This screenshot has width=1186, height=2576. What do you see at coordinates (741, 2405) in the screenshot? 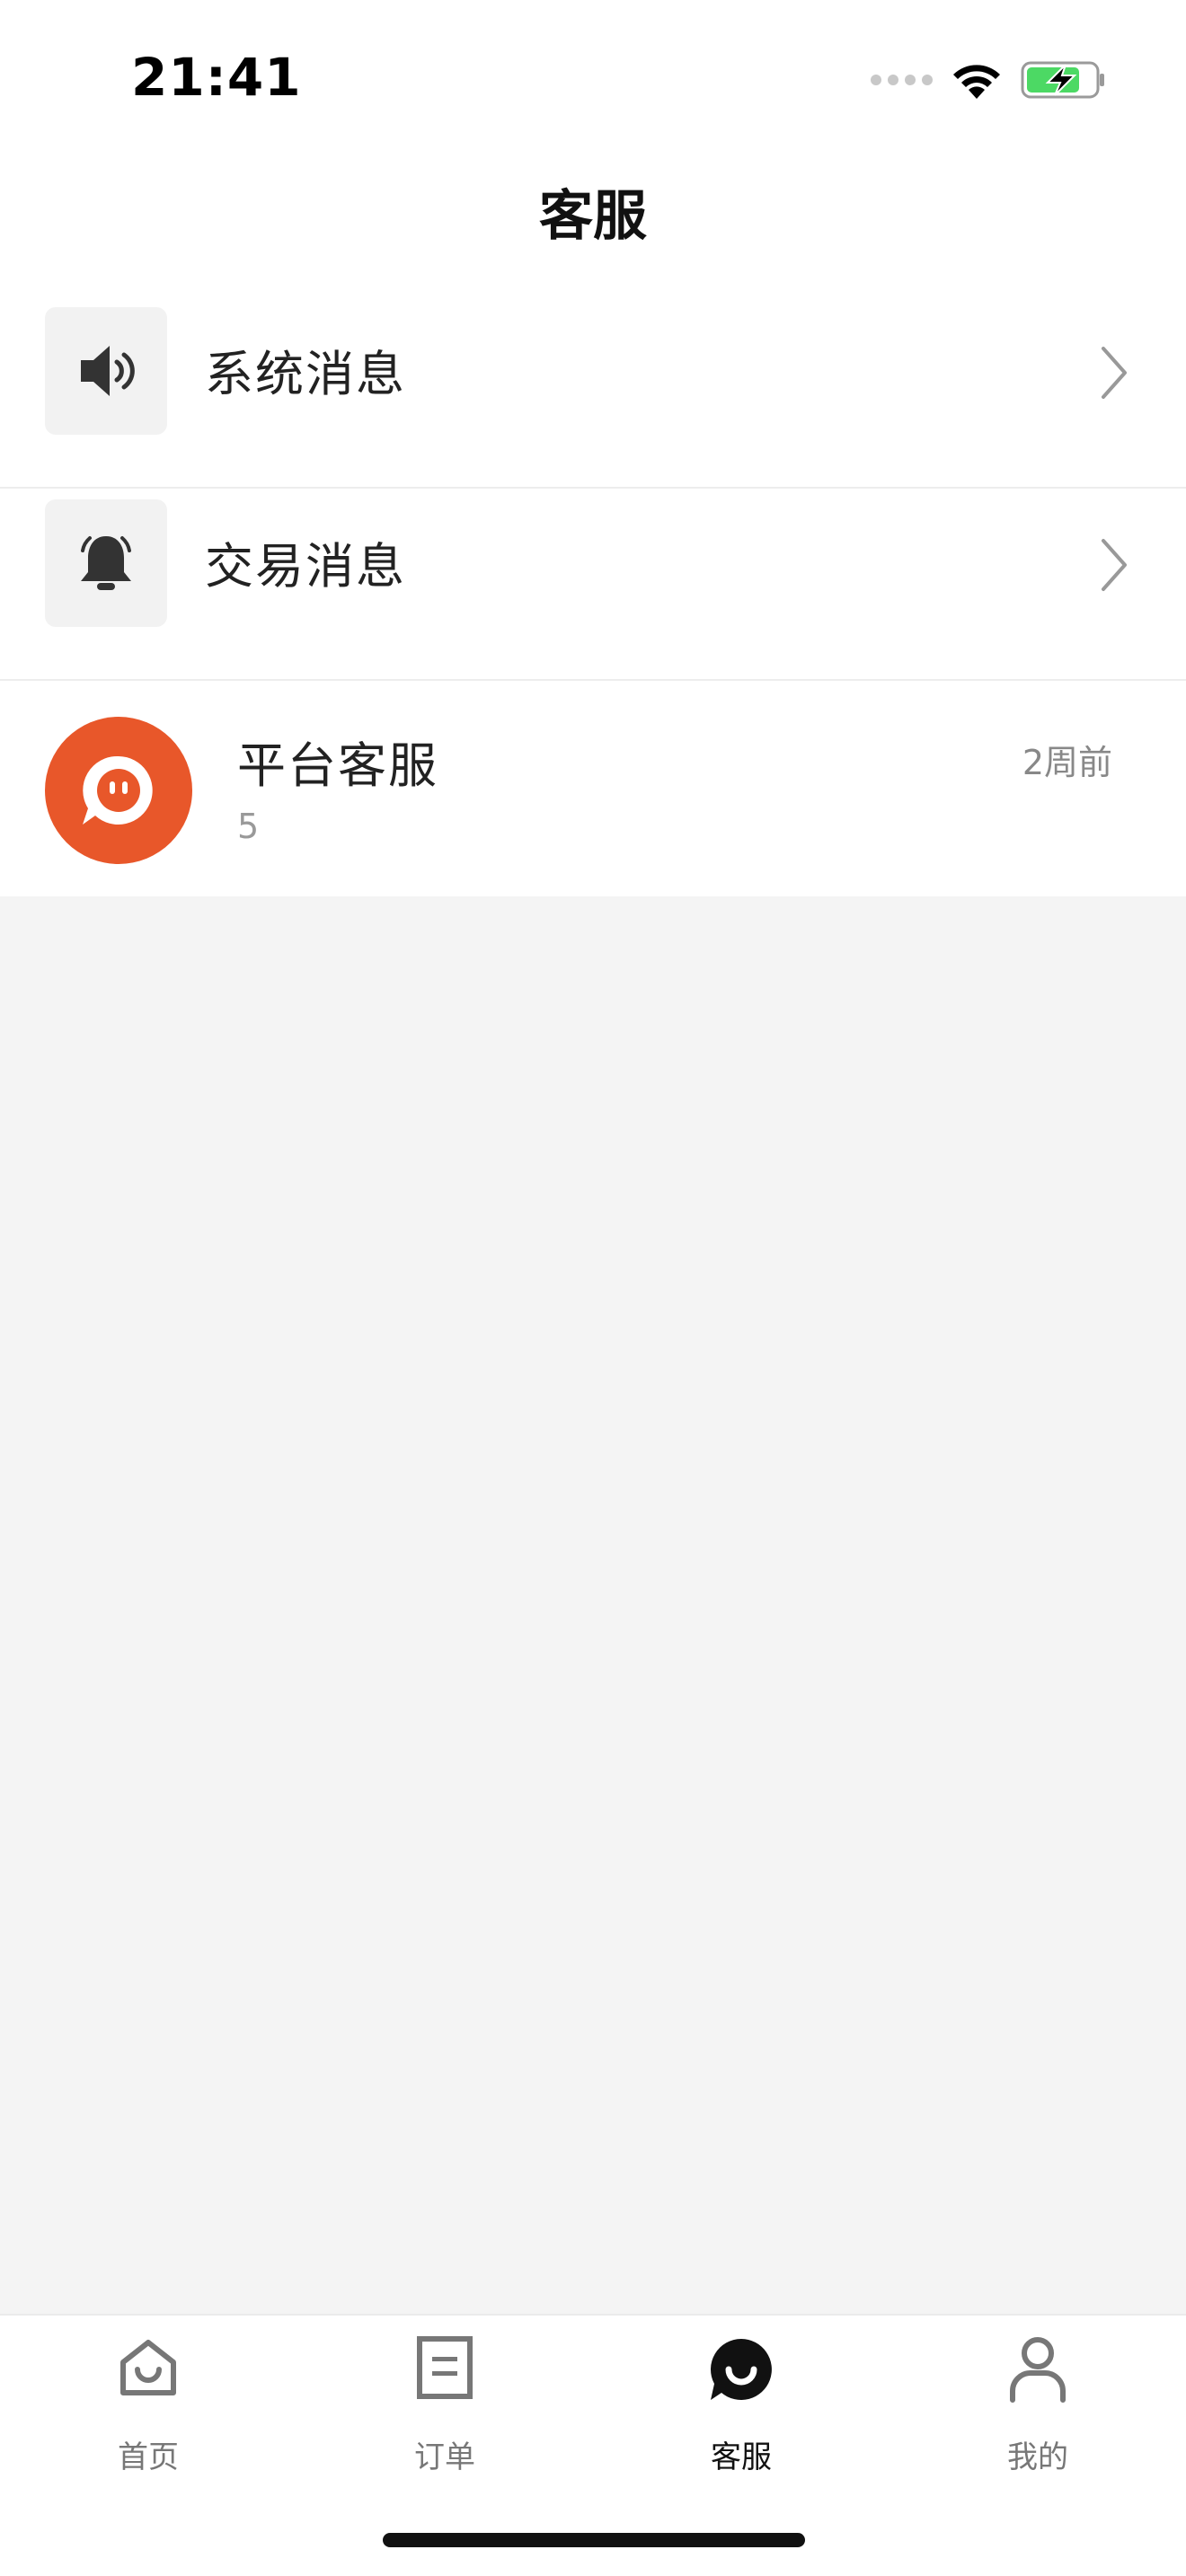
I see `tab-customer-service: 客服` at bounding box center [741, 2405].